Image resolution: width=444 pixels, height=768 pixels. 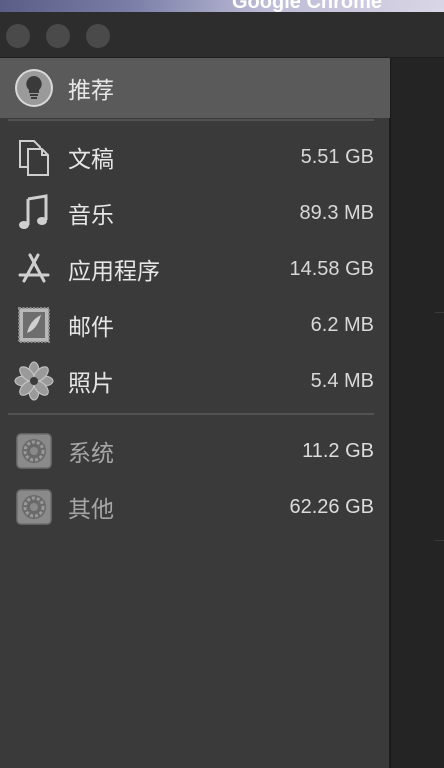 What do you see at coordinates (18, 36) in the screenshot?
I see `close-window-button` at bounding box center [18, 36].